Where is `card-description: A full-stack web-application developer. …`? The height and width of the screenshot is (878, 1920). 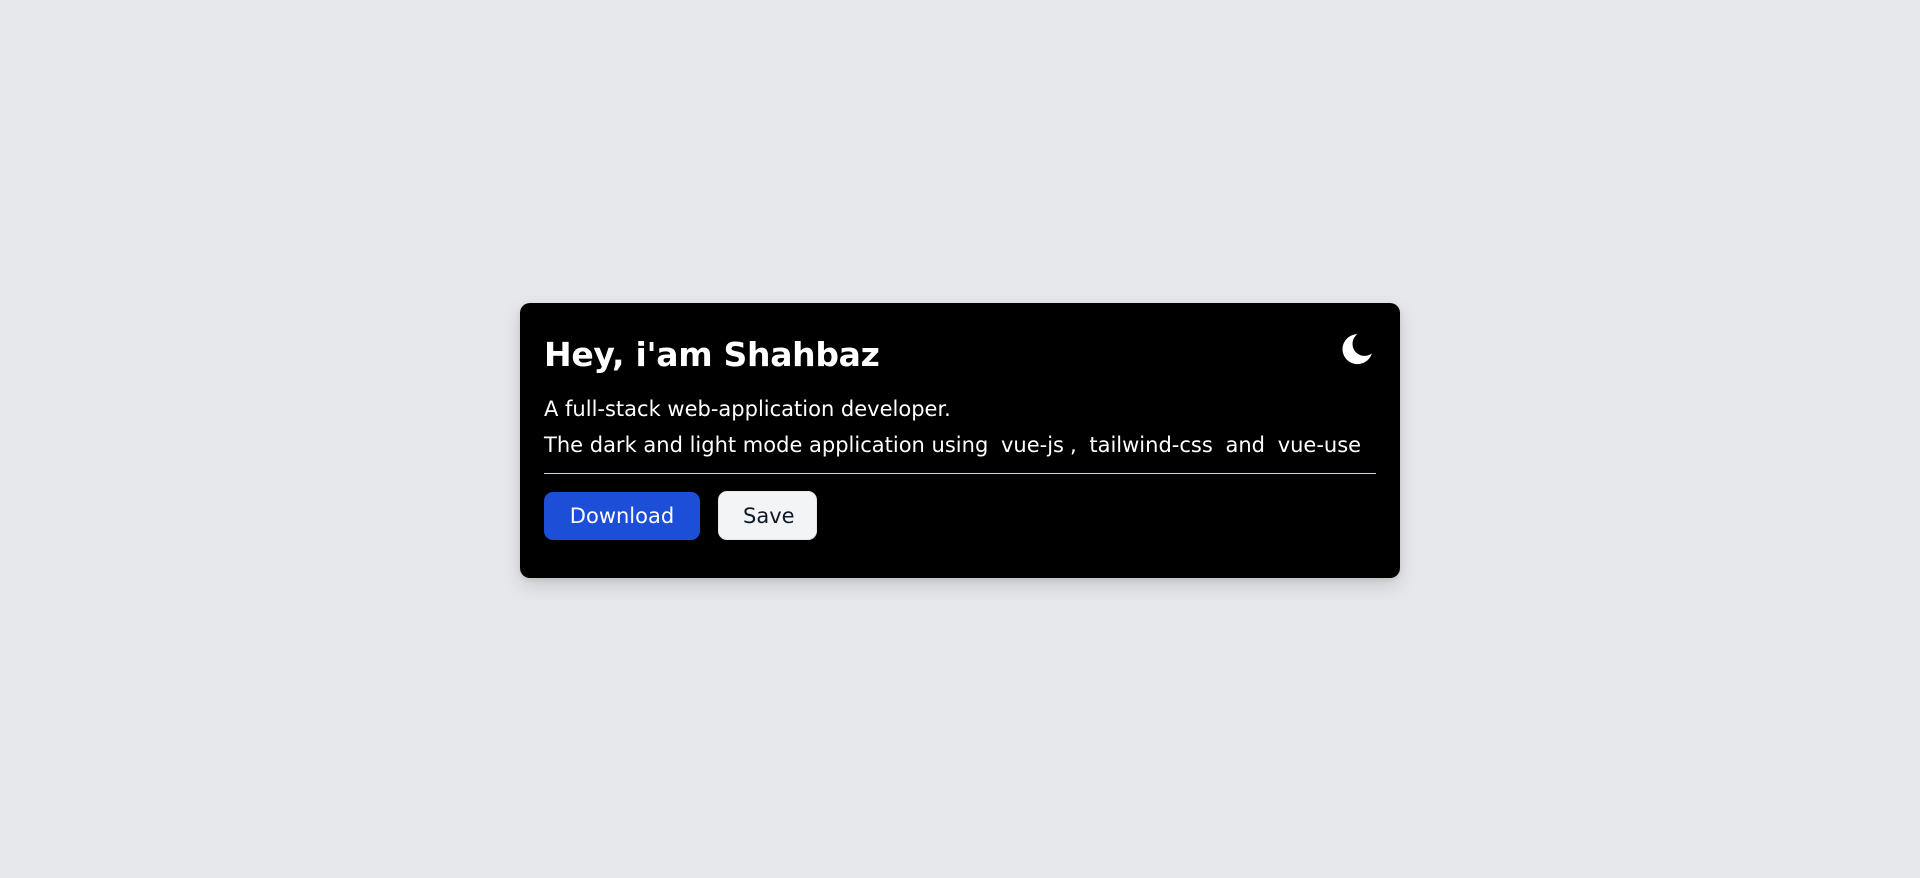 card-description: A full-stack web-application developer. … is located at coordinates (960, 427).